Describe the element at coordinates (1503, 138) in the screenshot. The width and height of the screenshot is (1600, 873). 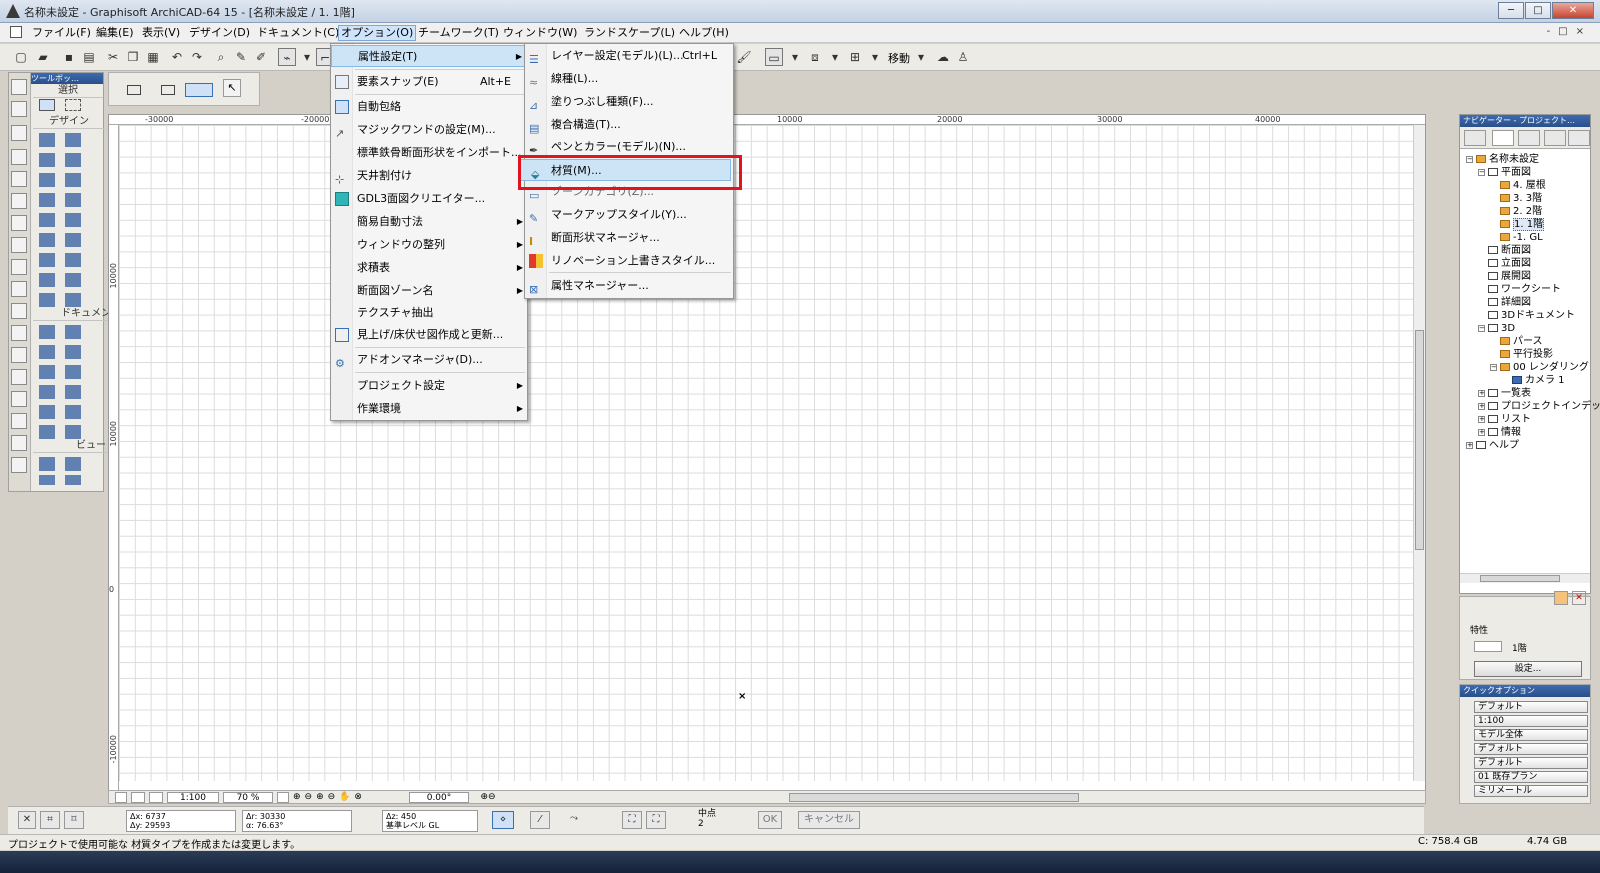
I see `project-map-tab` at that location.